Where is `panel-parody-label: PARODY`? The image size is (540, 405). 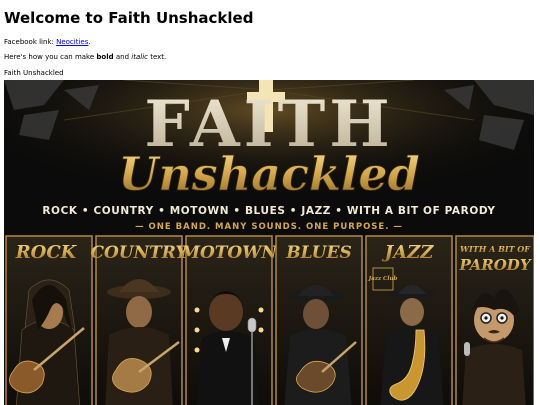
panel-parody-label: PARODY is located at coordinates (494, 265).